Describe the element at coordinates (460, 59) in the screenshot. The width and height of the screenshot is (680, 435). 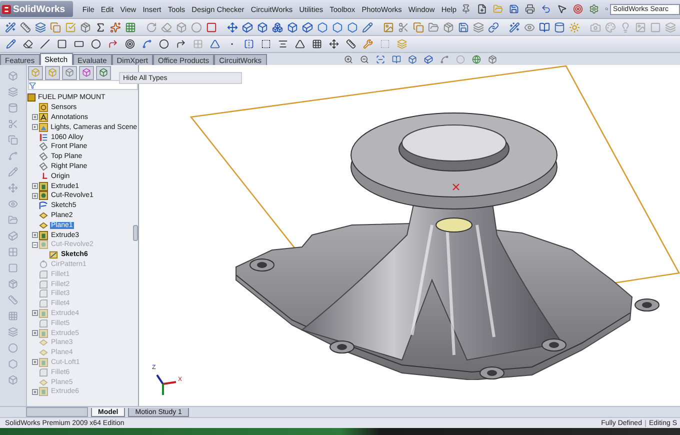
I see `sphere-icon` at that location.